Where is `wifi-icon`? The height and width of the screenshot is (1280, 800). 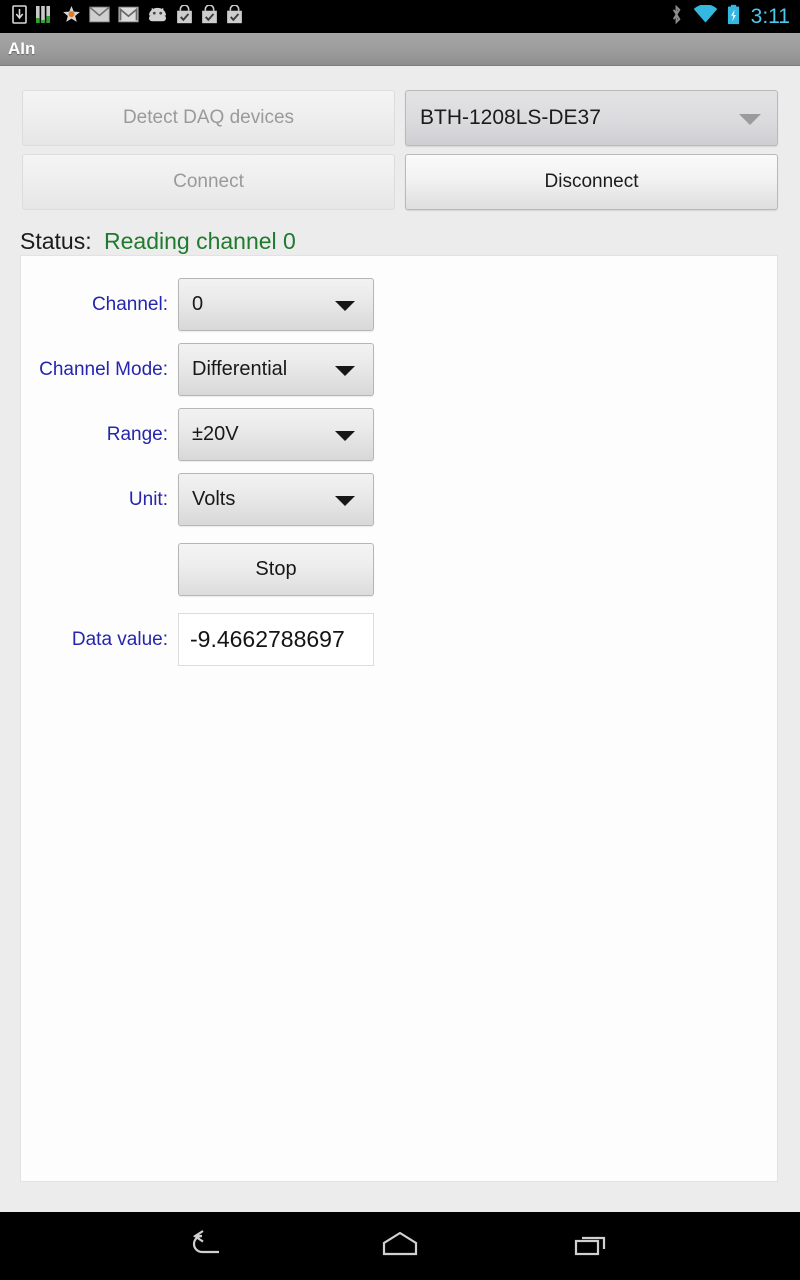
wifi-icon is located at coordinates (705, 16).